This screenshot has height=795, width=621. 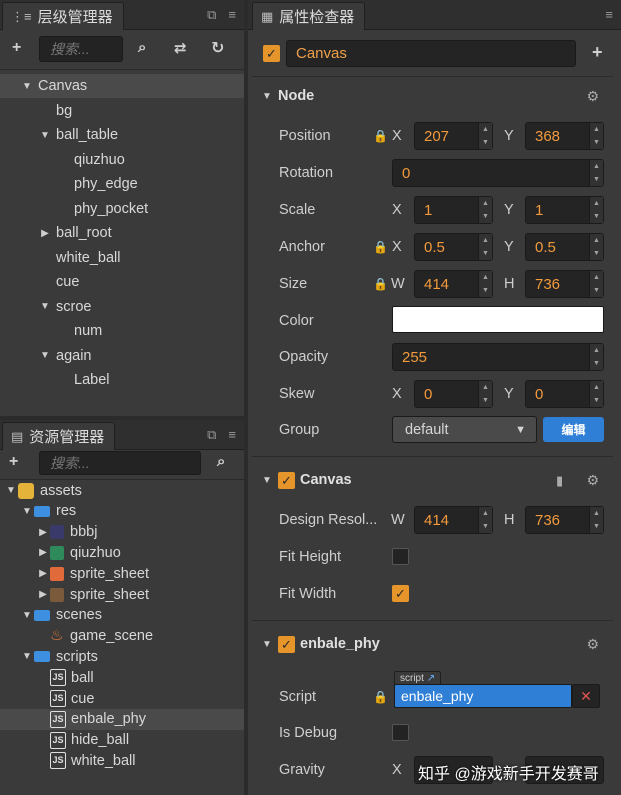 I want to click on add-component-button: +, so click(x=597, y=52).